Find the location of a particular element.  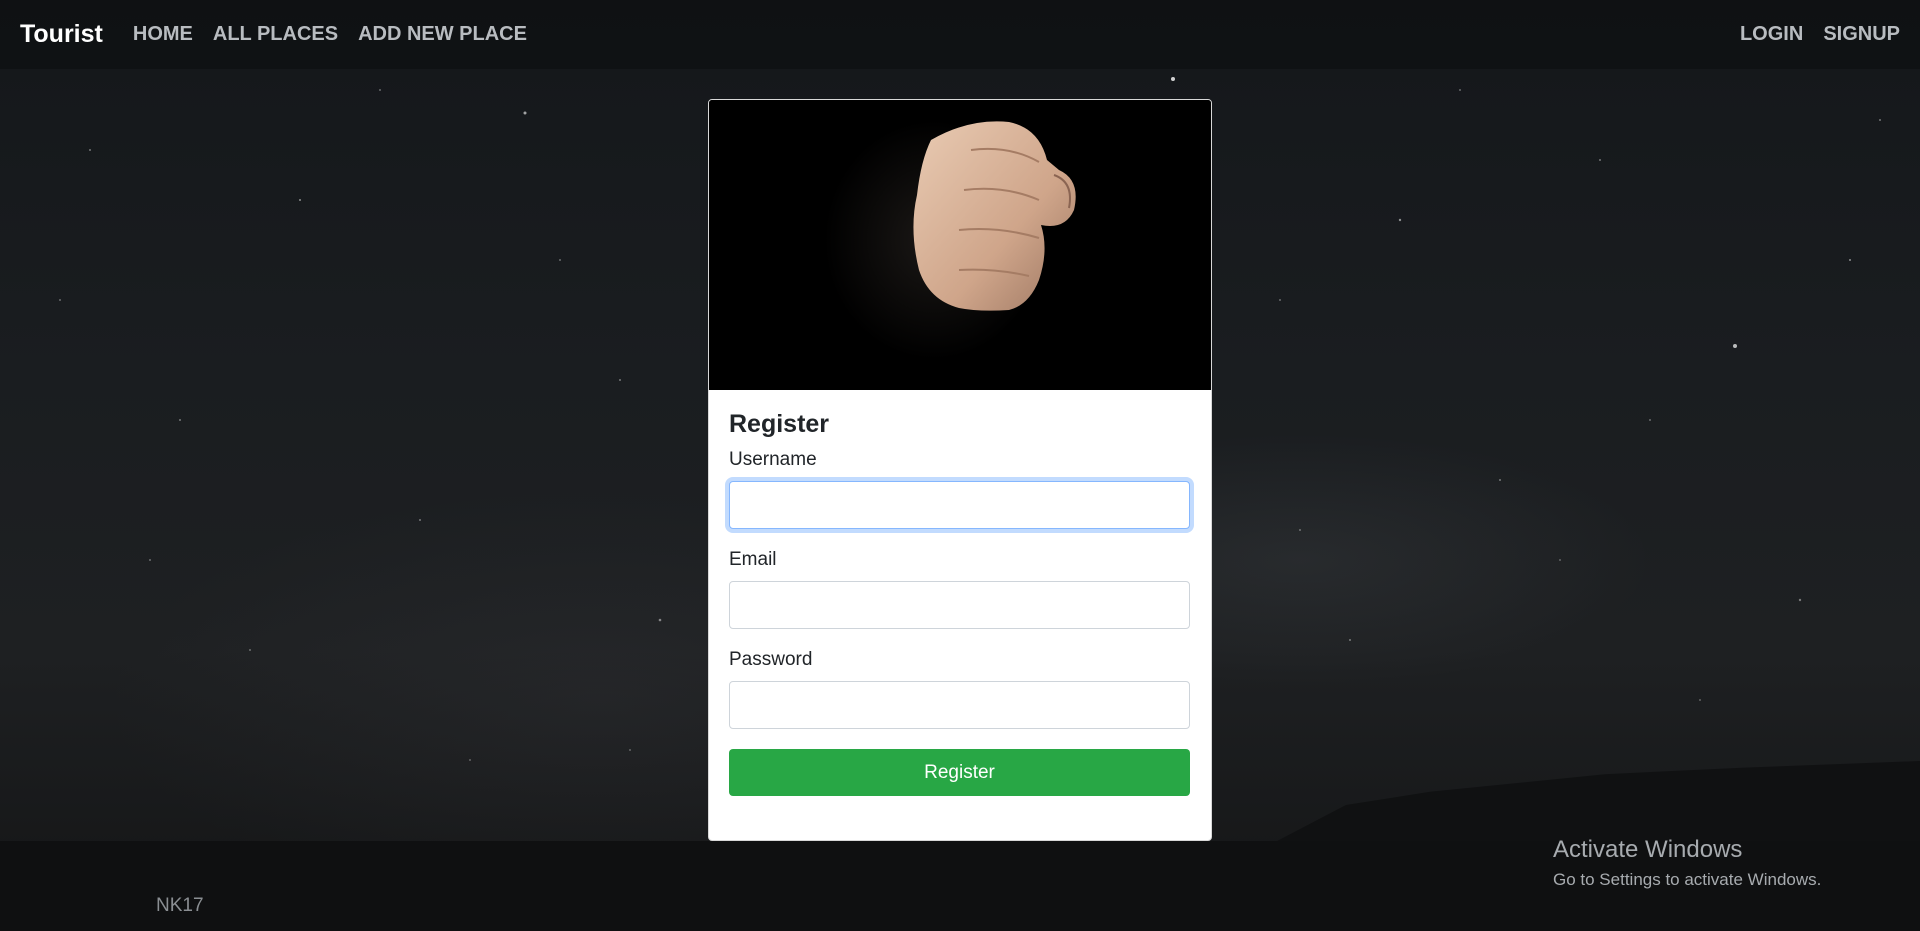

nav-right-group: LOGIN SIGNUP is located at coordinates (1810, 34).